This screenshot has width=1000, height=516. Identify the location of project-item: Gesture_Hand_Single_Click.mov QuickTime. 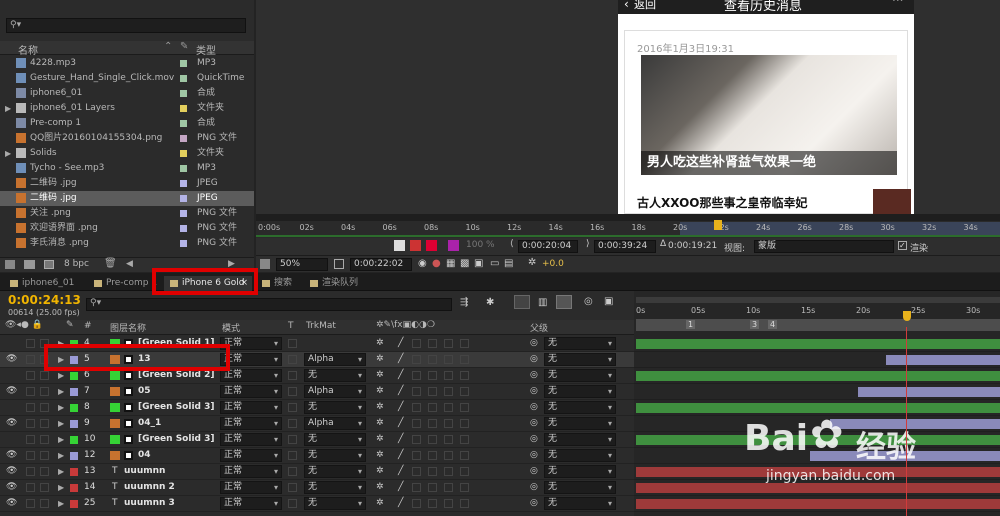
(127, 78).